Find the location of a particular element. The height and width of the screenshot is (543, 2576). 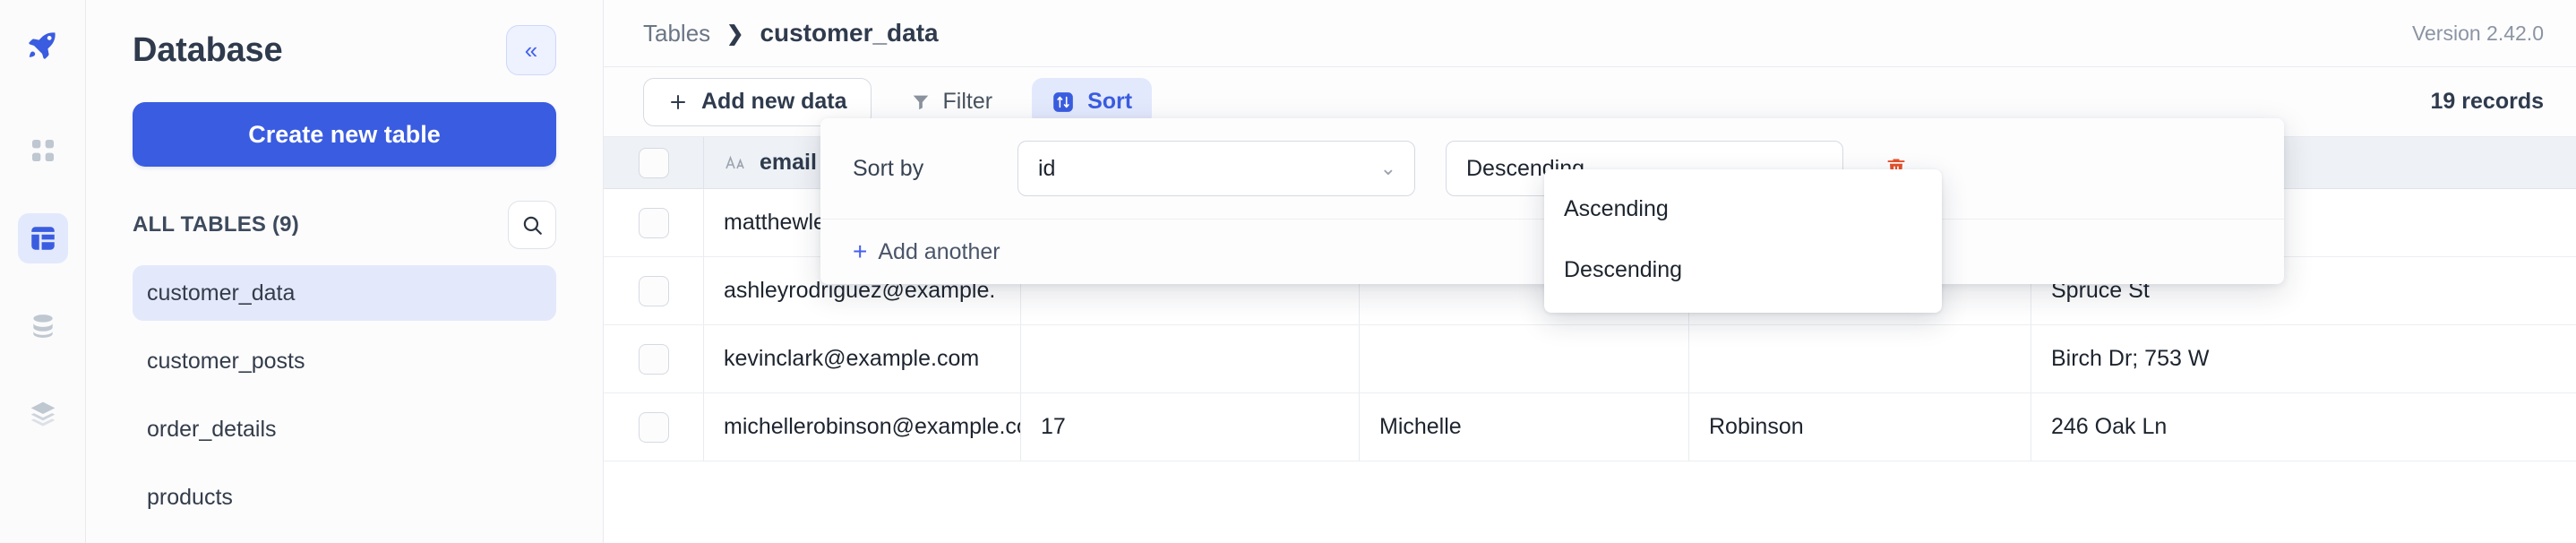

cell-id is located at coordinates (1190, 358).